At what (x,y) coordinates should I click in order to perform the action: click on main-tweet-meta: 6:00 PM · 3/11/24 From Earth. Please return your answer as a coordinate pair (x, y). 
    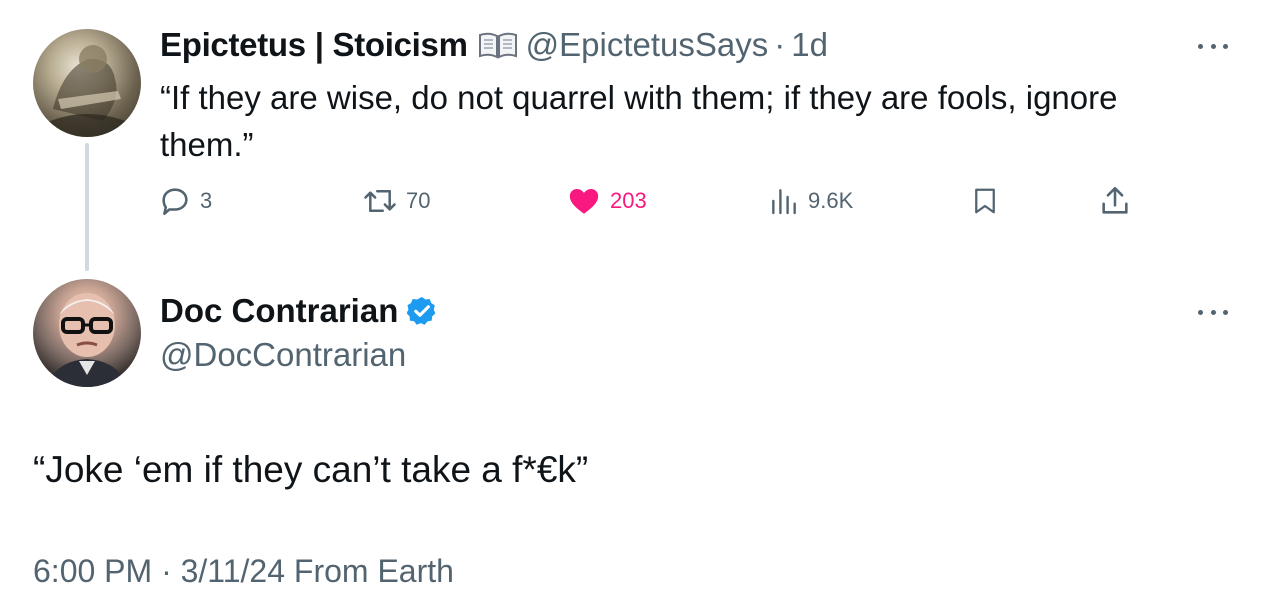
    Looking at the image, I should click on (243, 571).